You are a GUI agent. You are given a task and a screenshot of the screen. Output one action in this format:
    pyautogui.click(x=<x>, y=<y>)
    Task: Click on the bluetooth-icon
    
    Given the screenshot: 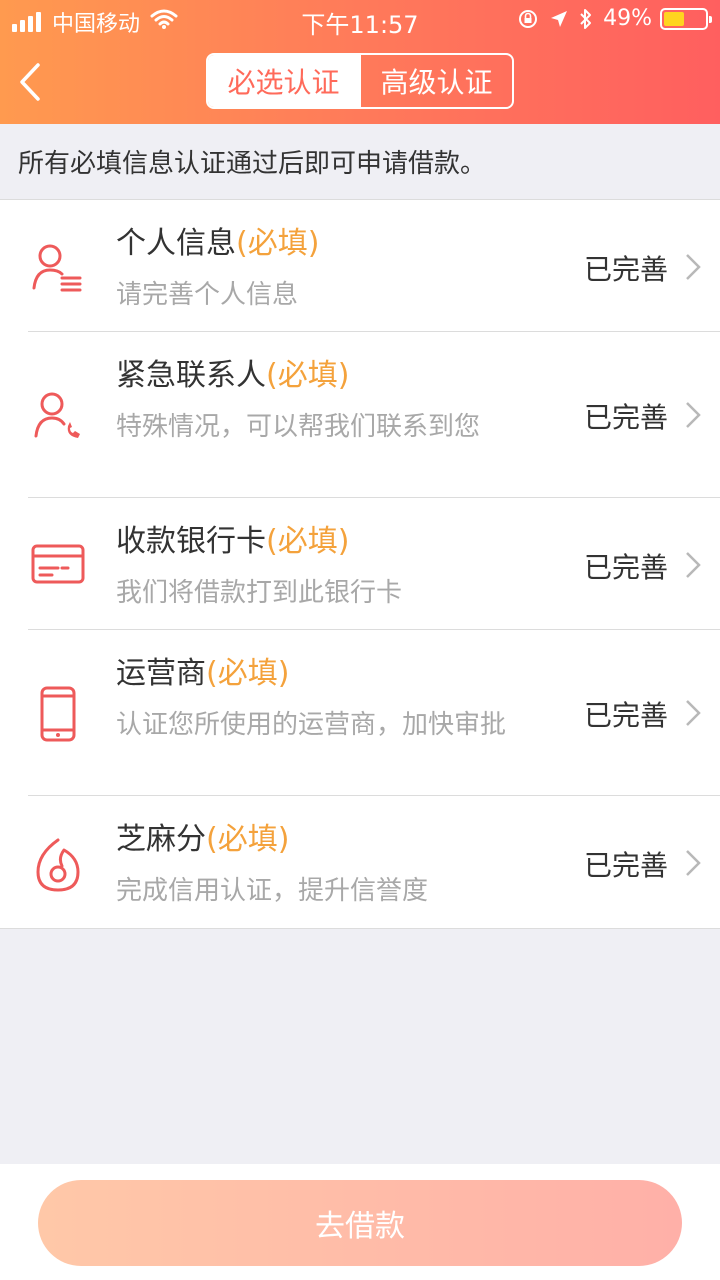 What is the action you would take?
    pyautogui.click(x=586, y=19)
    